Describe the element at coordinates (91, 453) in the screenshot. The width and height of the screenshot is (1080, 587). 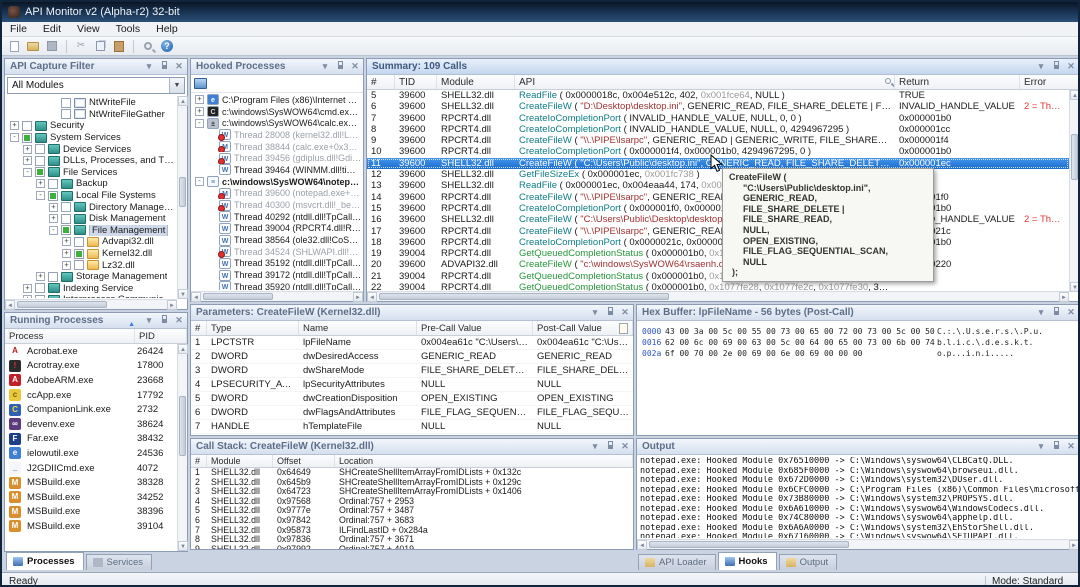
I see `process-row: e ielowutil.exe 24536` at that location.